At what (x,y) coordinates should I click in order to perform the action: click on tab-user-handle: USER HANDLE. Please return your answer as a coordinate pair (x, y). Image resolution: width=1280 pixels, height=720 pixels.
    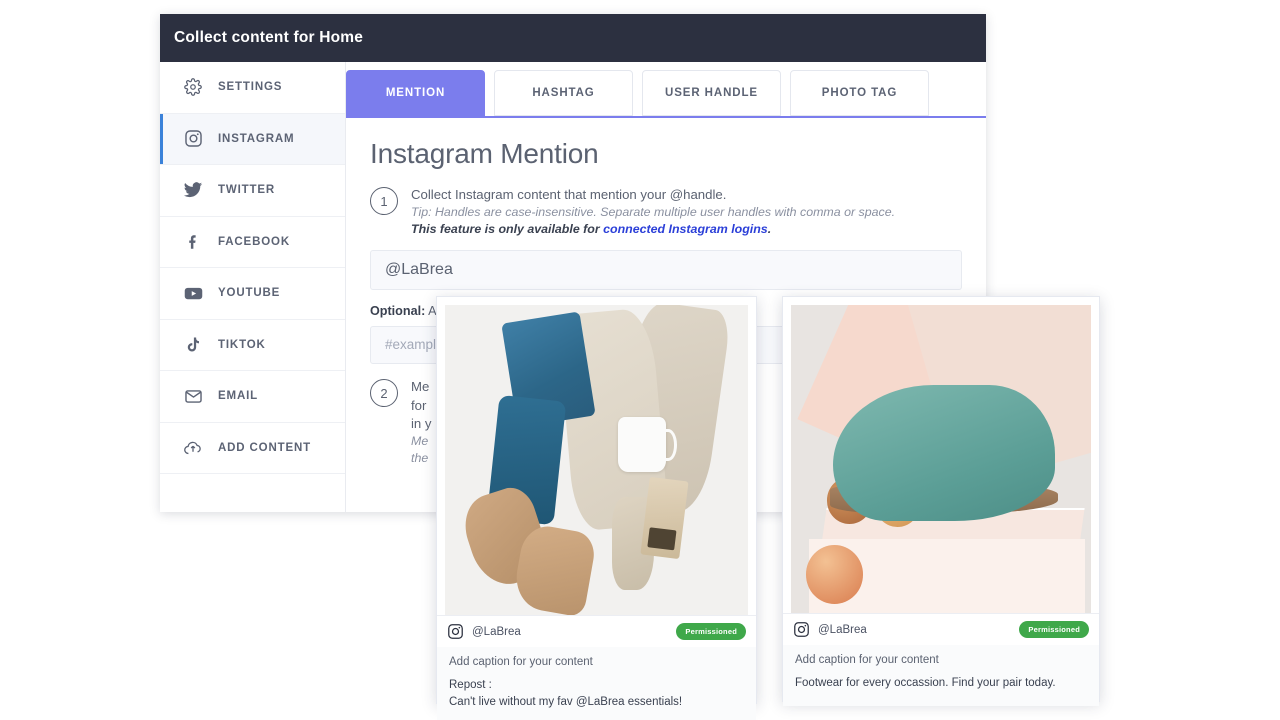
    Looking at the image, I should click on (711, 93).